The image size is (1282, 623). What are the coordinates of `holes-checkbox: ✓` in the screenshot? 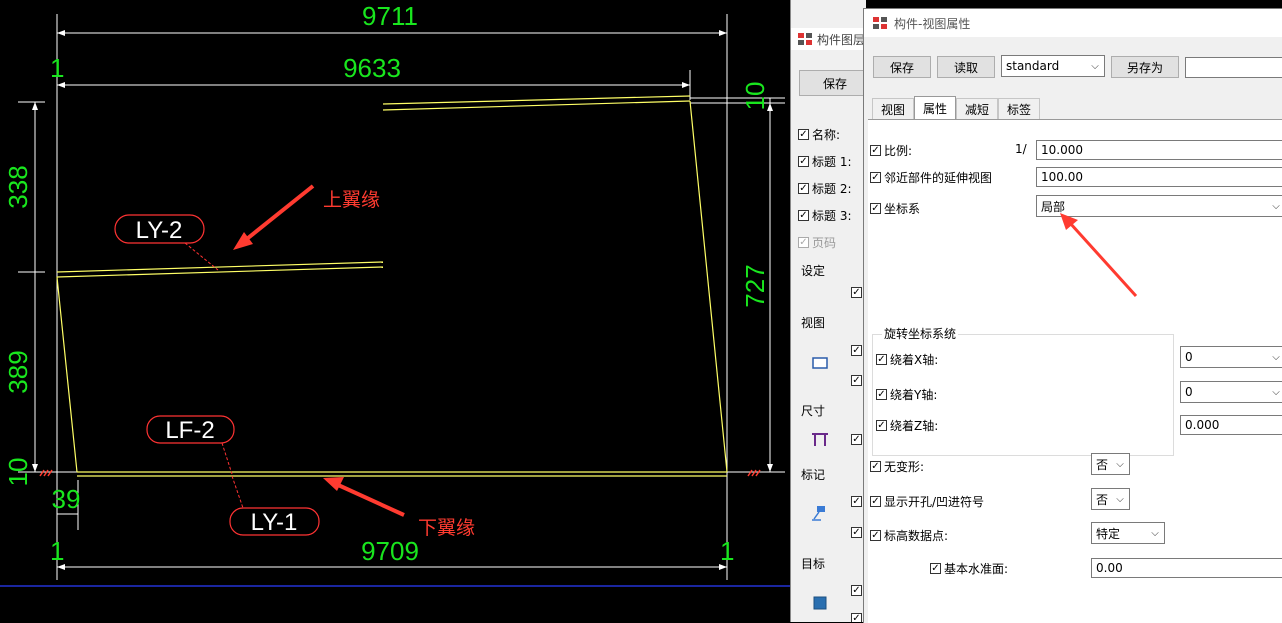 It's located at (875, 501).